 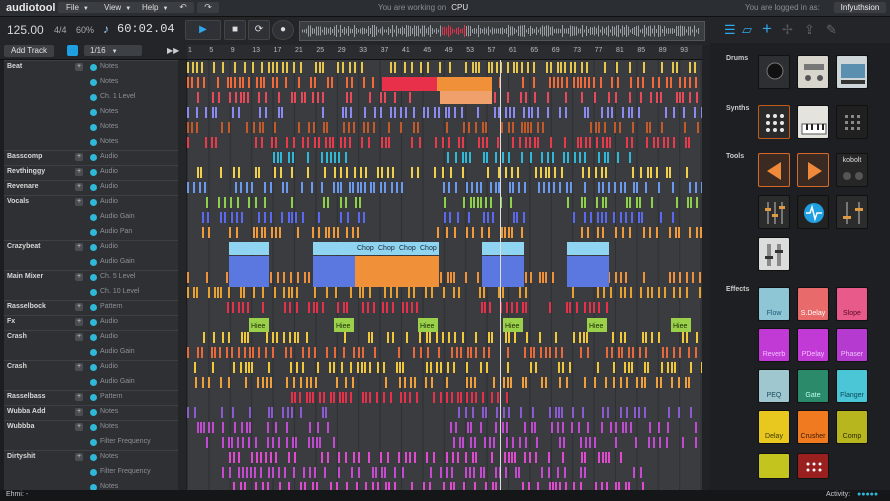 I want to click on add-device-icon: +, so click(x=767, y=29).